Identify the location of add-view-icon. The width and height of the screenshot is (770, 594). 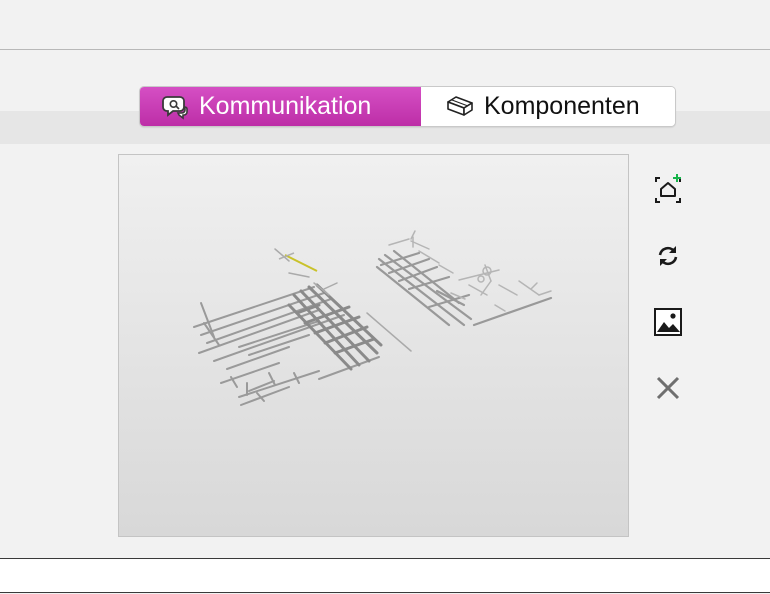
(668, 191).